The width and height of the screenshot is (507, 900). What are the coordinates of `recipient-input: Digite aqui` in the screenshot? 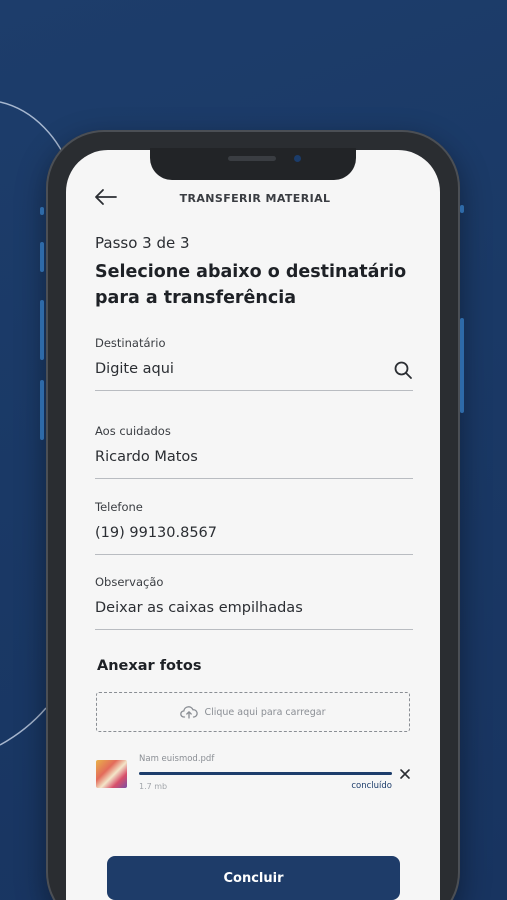 It's located at (254, 369).